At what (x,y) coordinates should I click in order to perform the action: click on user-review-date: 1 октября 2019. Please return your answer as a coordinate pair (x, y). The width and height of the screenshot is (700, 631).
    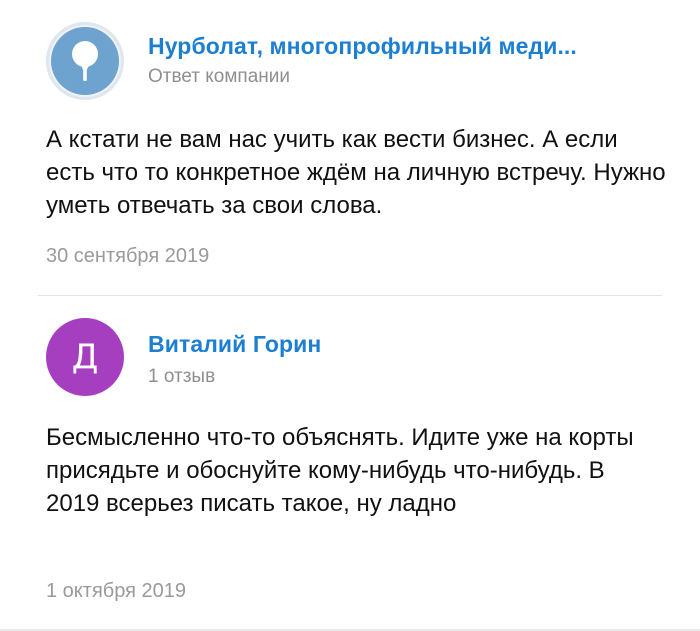
    Looking at the image, I should click on (116, 591).